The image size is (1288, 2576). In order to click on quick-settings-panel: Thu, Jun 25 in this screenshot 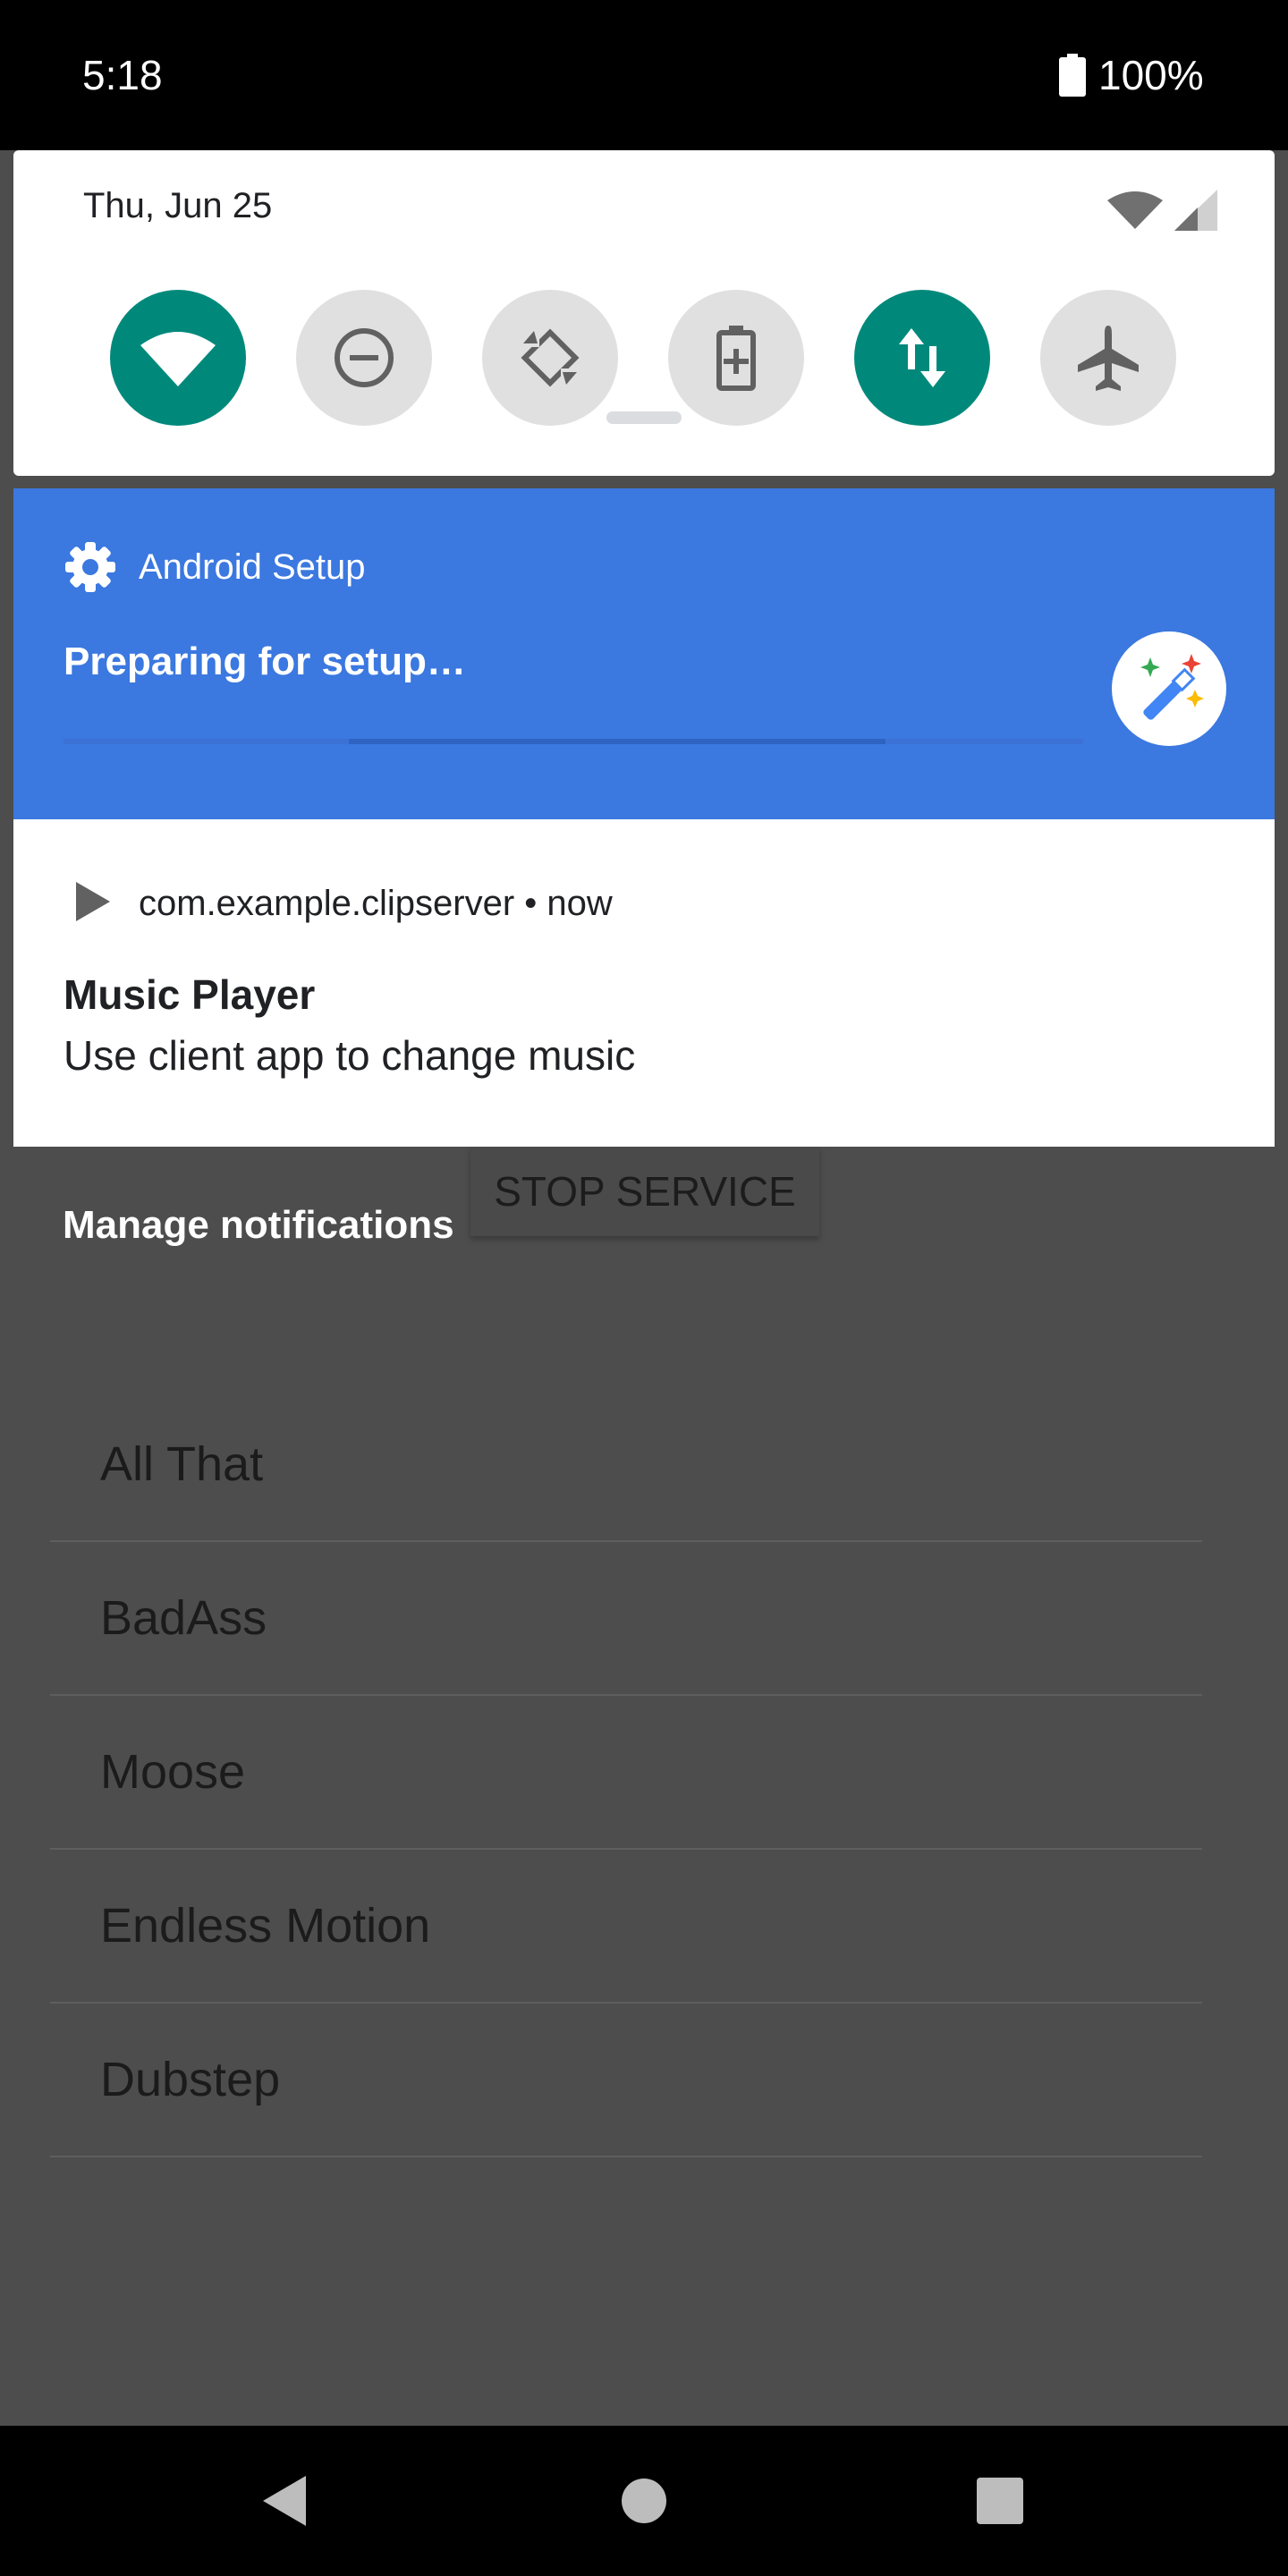, I will do `click(644, 313)`.